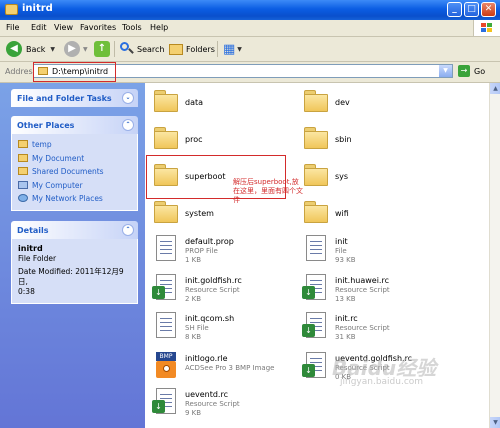 This screenshot has width=500, height=428. I want to click on item-name: default.prop, so click(209, 241).